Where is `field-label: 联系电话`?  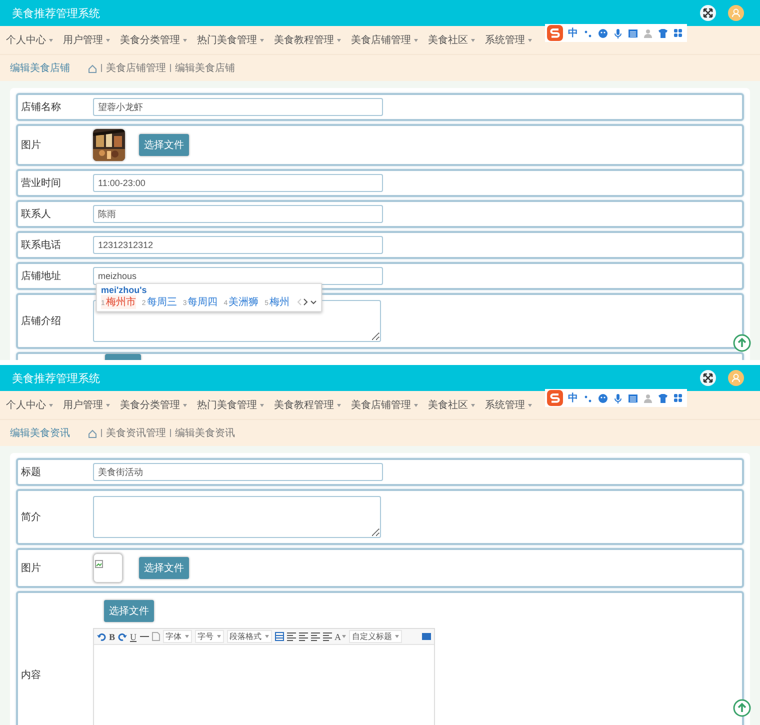
field-label: 联系电话 is located at coordinates (41, 245).